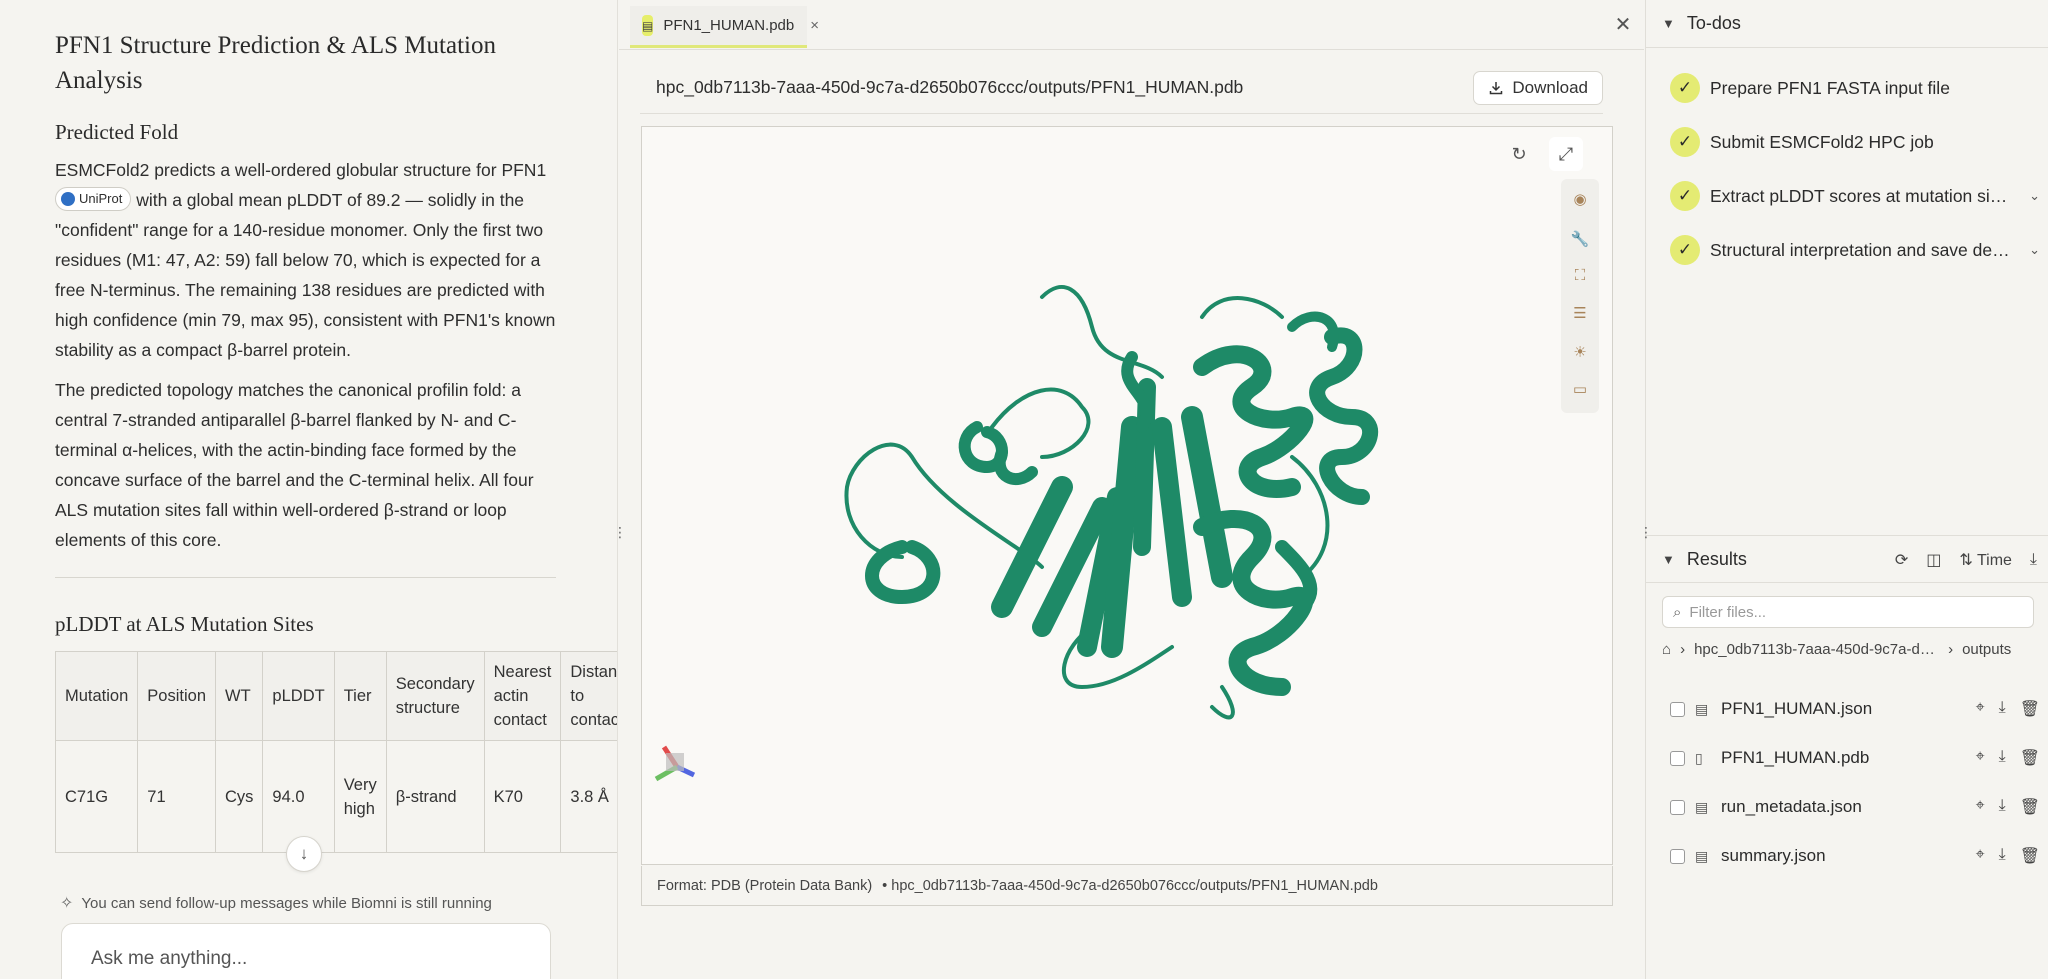 This screenshot has width=2048, height=979. Describe the element at coordinates (1677, 612) in the screenshot. I see `search-icon: ⌕` at that location.